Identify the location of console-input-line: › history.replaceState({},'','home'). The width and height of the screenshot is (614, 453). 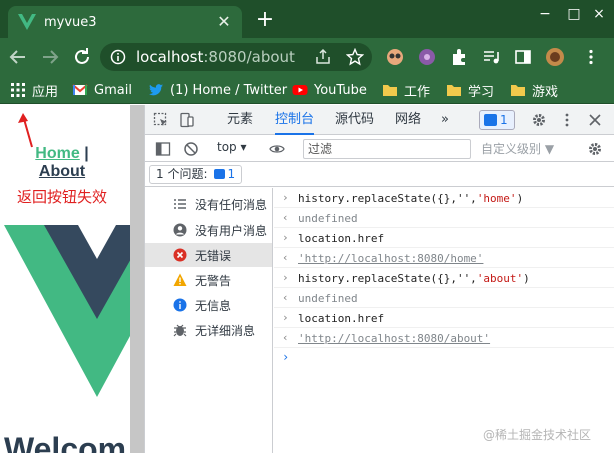
(444, 198).